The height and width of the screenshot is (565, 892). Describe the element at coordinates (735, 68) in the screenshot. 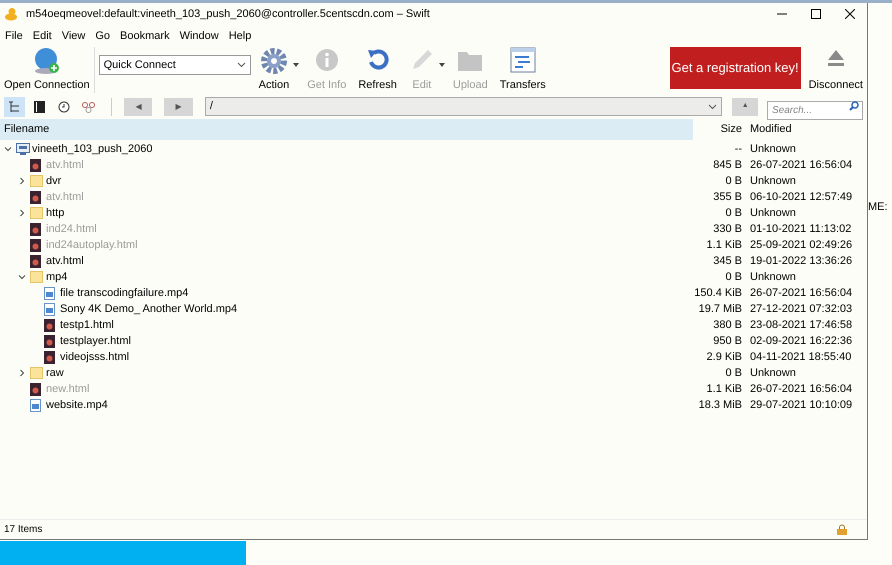

I see `registration-button: Get a registration key!` at that location.